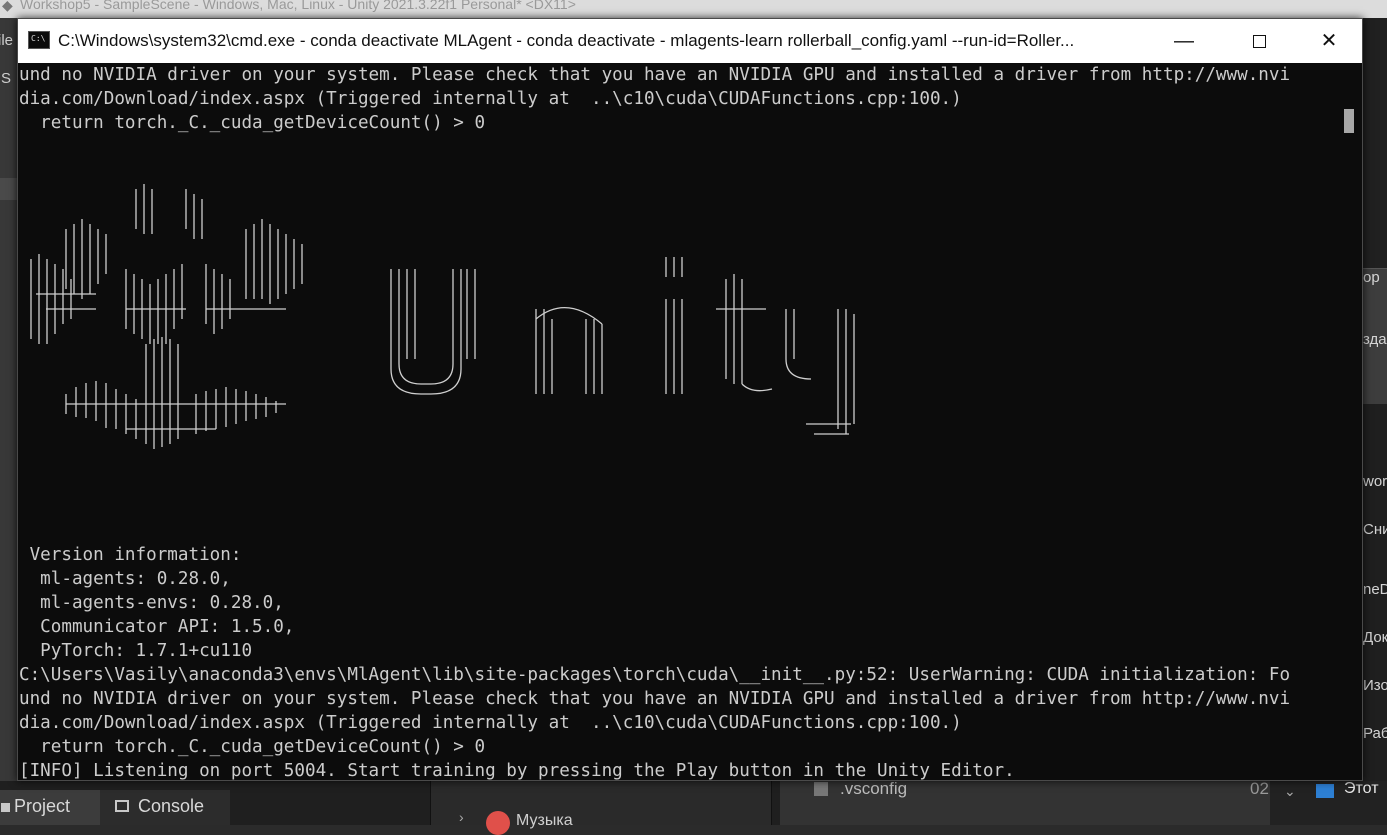 Image resolution: width=1387 pixels, height=835 pixels. I want to click on maximize-icon, so click(1259, 42).